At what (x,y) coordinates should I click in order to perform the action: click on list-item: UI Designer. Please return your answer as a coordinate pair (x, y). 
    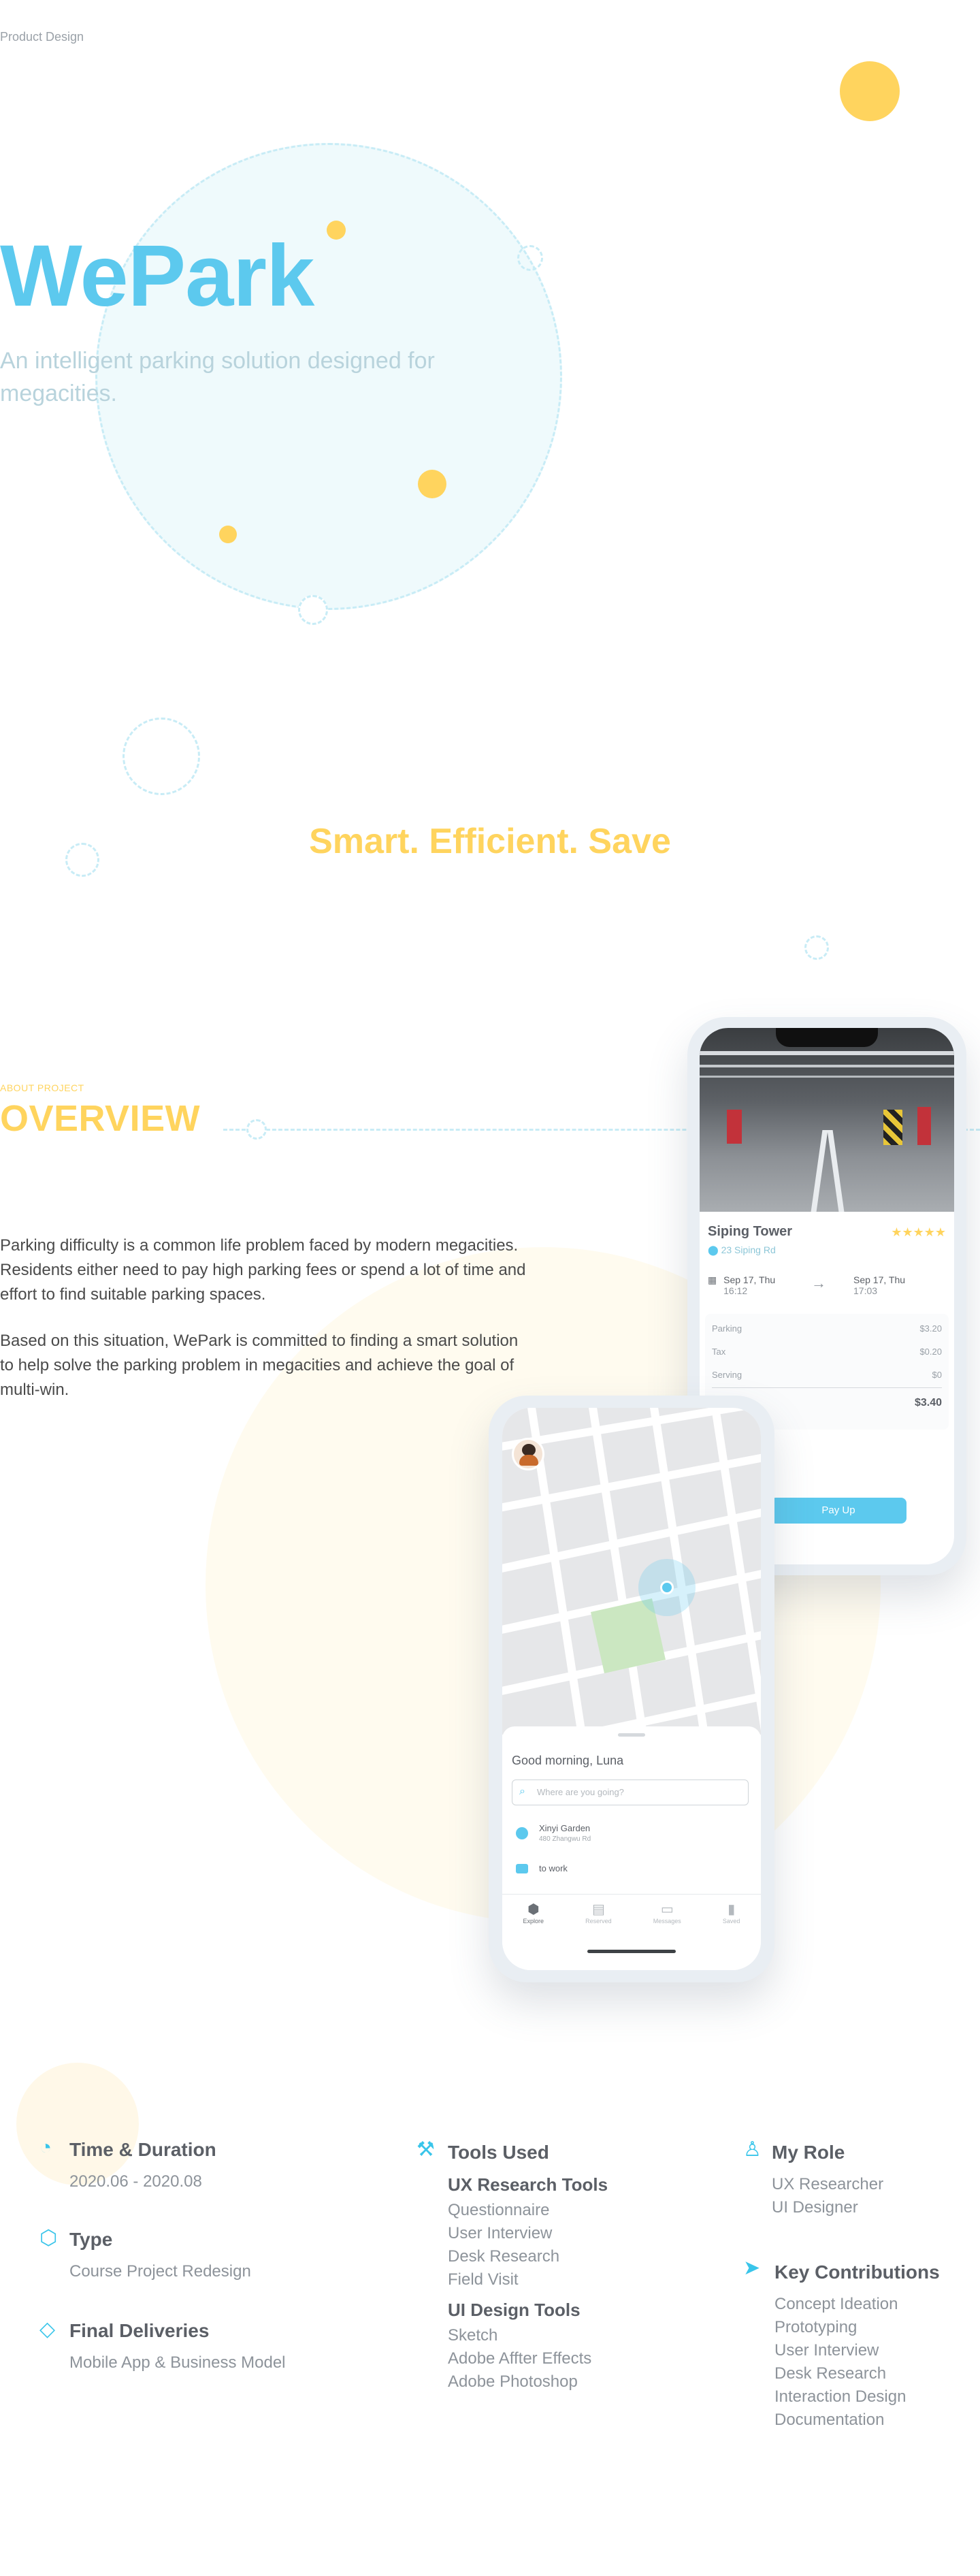
    Looking at the image, I should click on (815, 2208).